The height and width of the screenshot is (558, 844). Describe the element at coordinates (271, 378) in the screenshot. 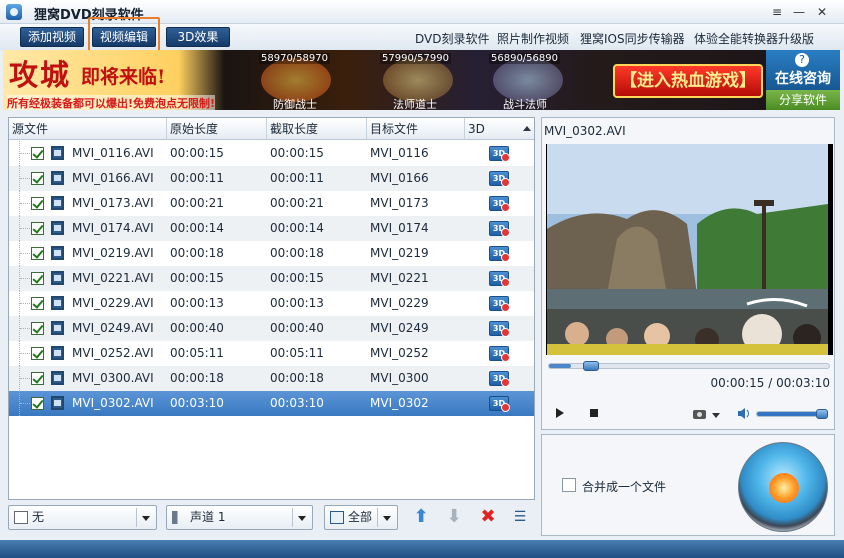

I see `table-row: MVI_0300.AVI 00:00:18 00:00:18 MVI_0300 3D` at that location.